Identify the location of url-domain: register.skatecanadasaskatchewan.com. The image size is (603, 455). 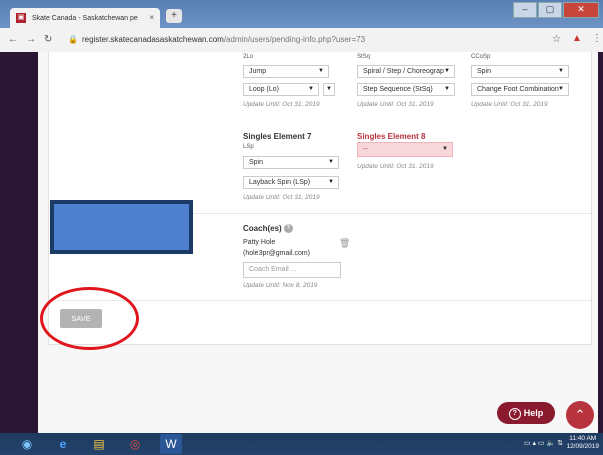
(152, 39).